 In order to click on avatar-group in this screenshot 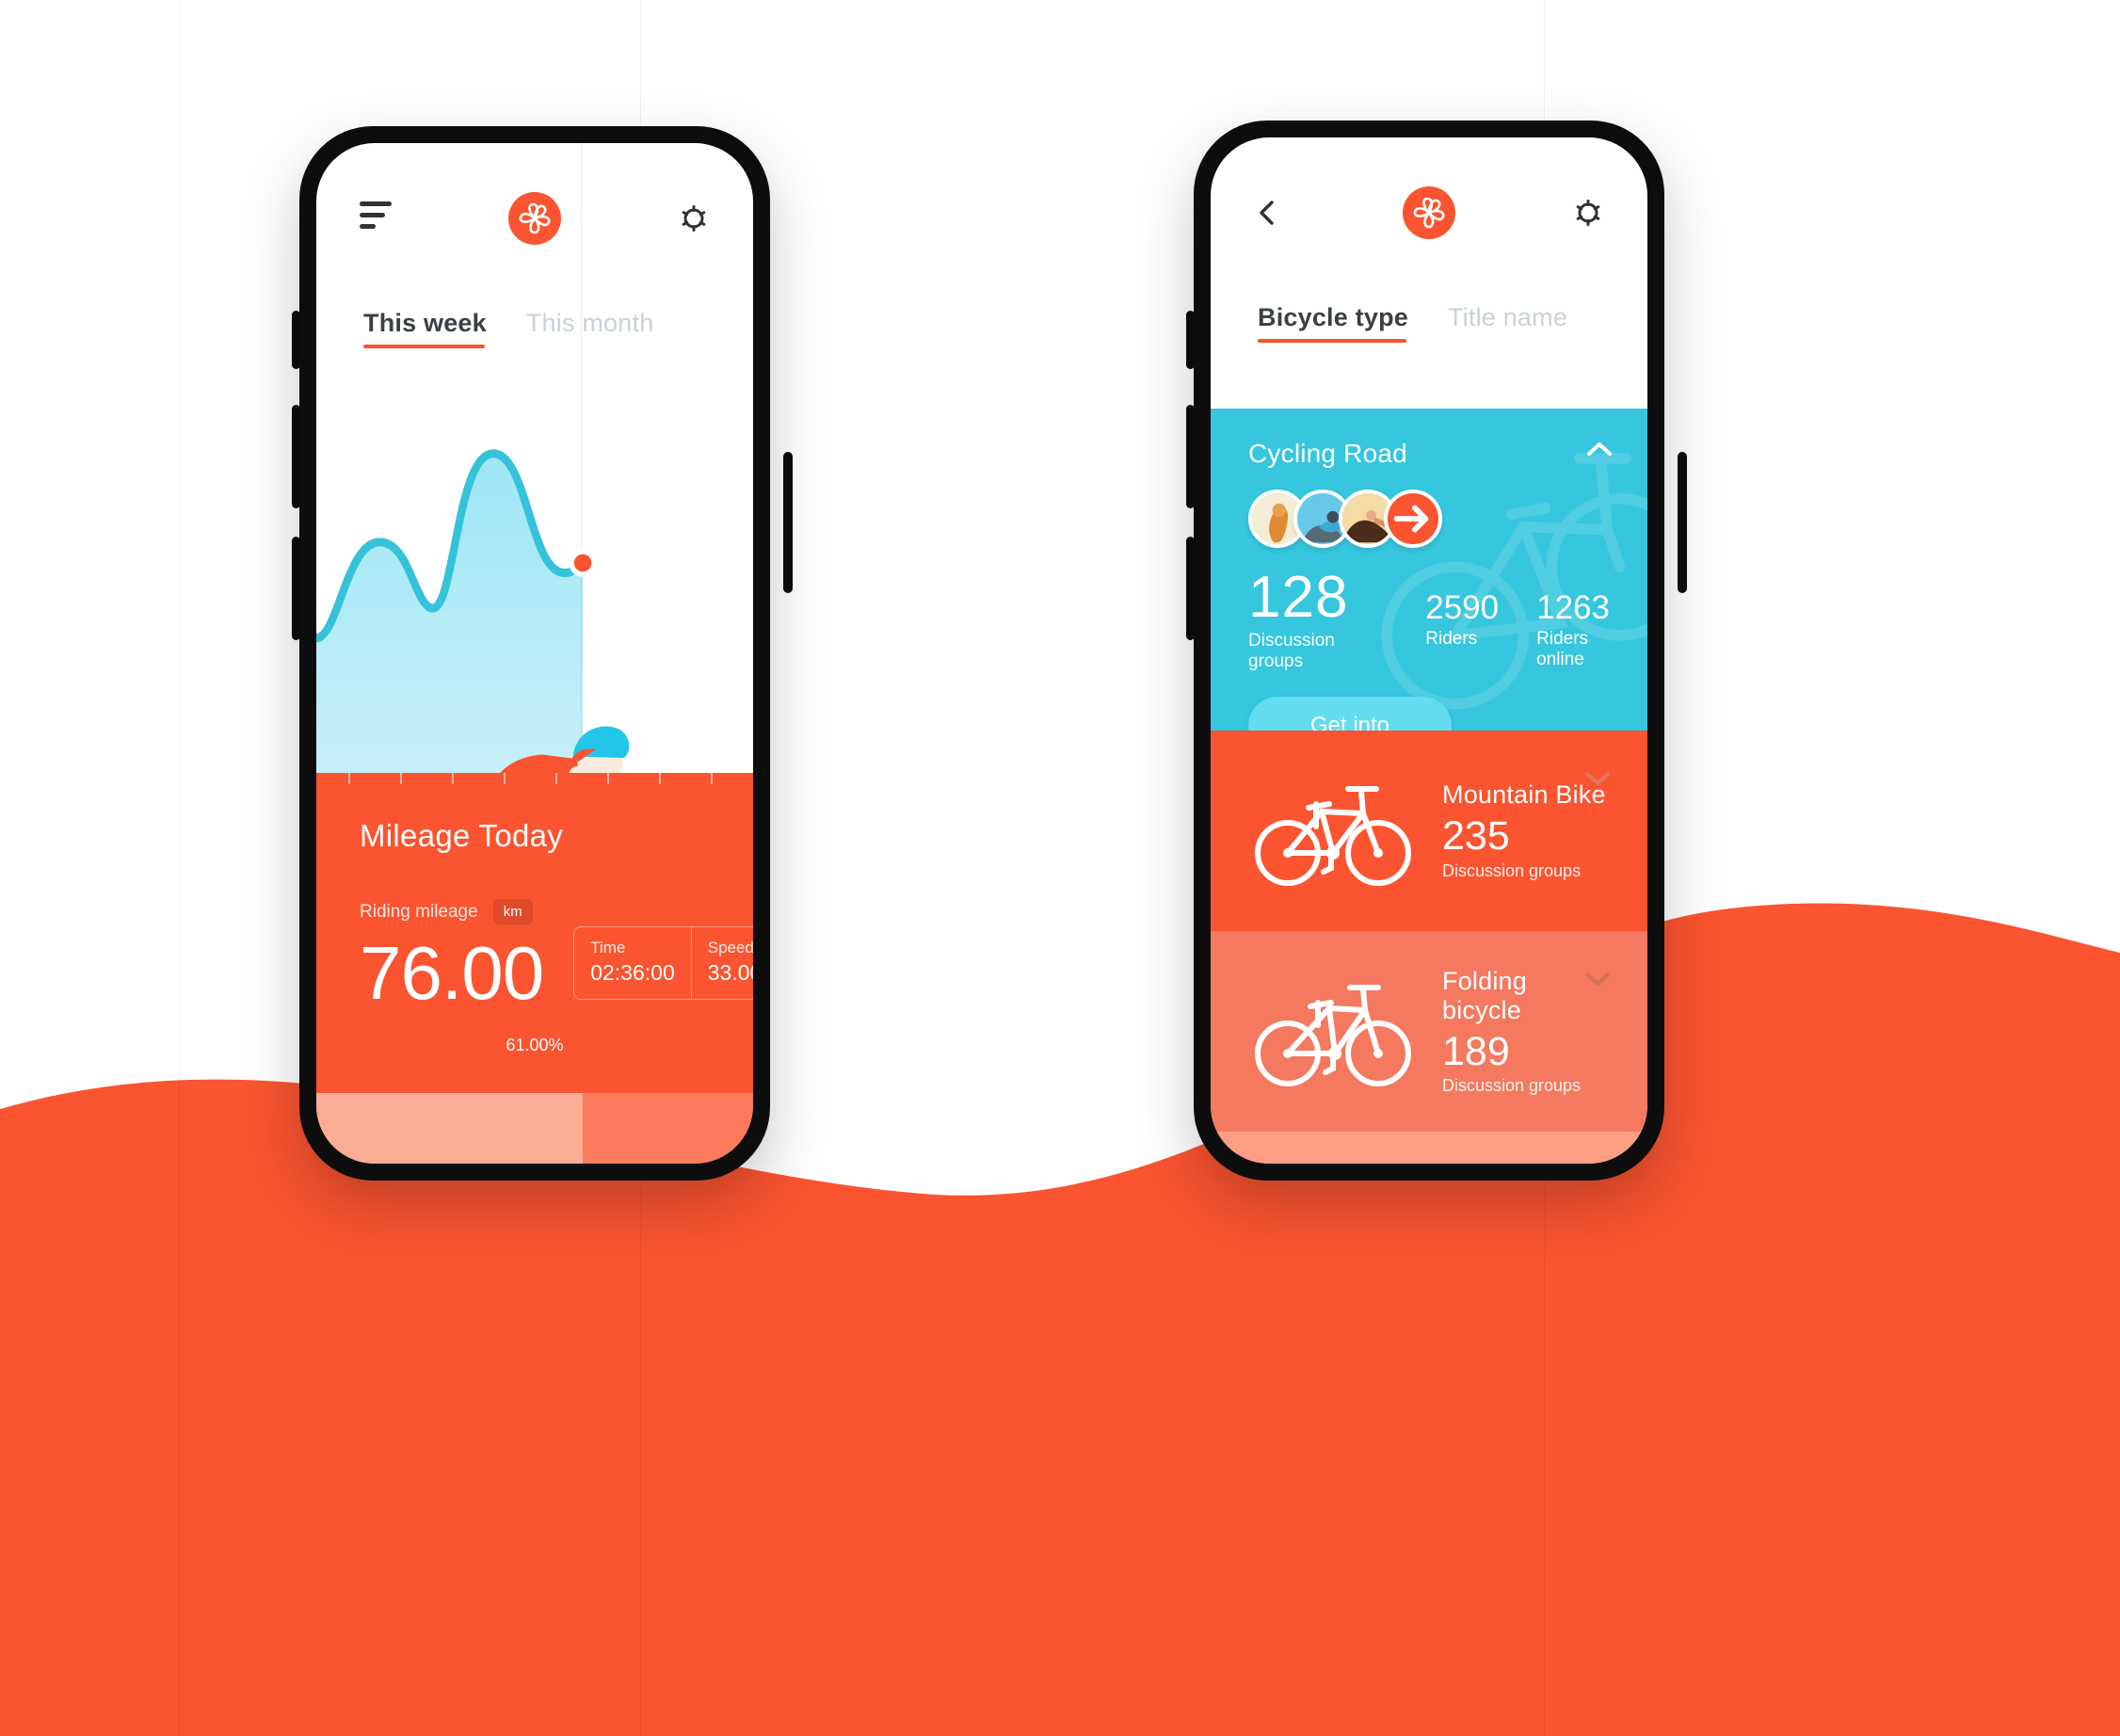, I will do `click(1429, 519)`.